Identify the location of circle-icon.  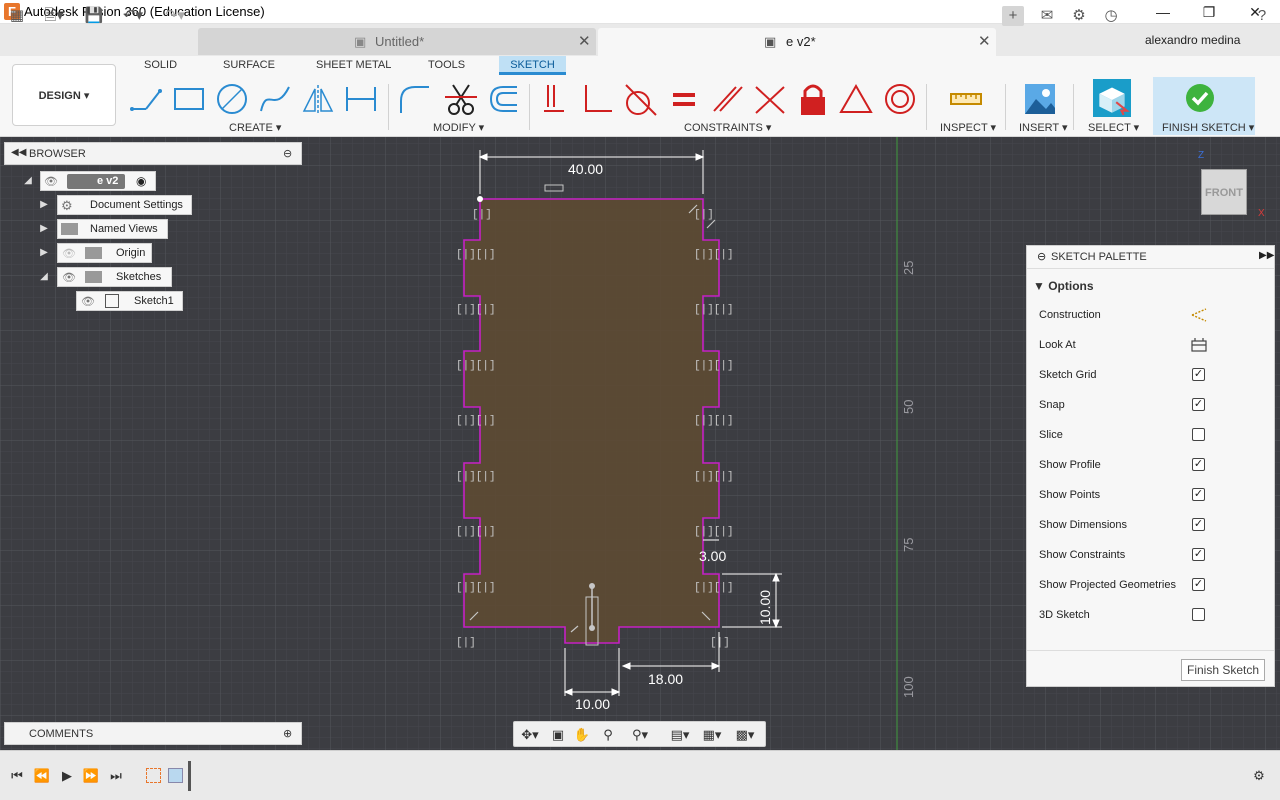
(232, 99).